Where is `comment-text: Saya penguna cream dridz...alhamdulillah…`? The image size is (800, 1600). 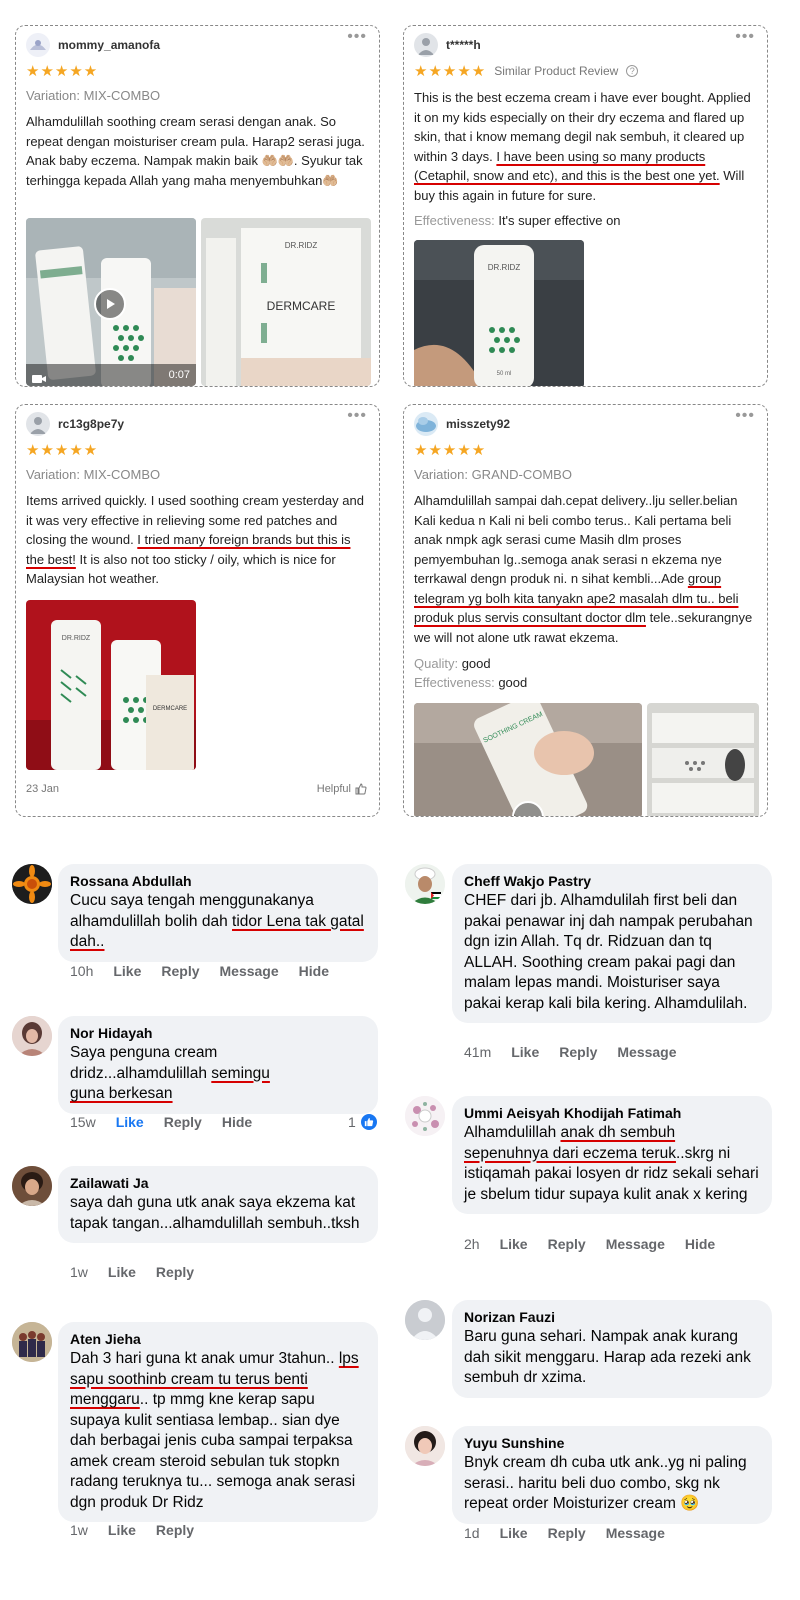
comment-text: Saya penguna cream dridz...alhamdulillah… is located at coordinates (218, 1074).